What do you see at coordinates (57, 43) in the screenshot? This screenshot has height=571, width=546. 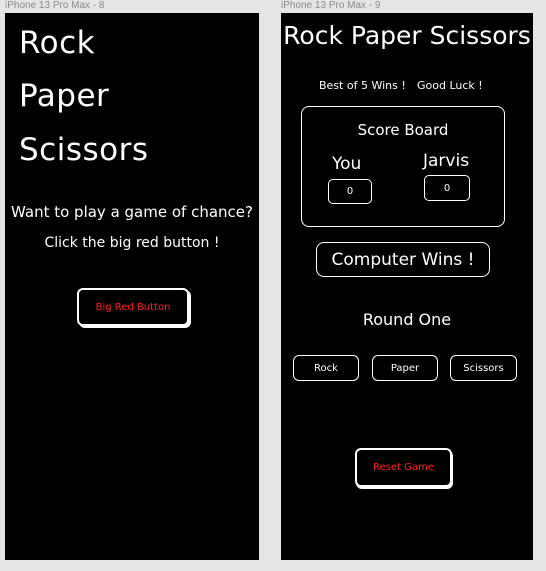 I see `title-rock: Rock` at bounding box center [57, 43].